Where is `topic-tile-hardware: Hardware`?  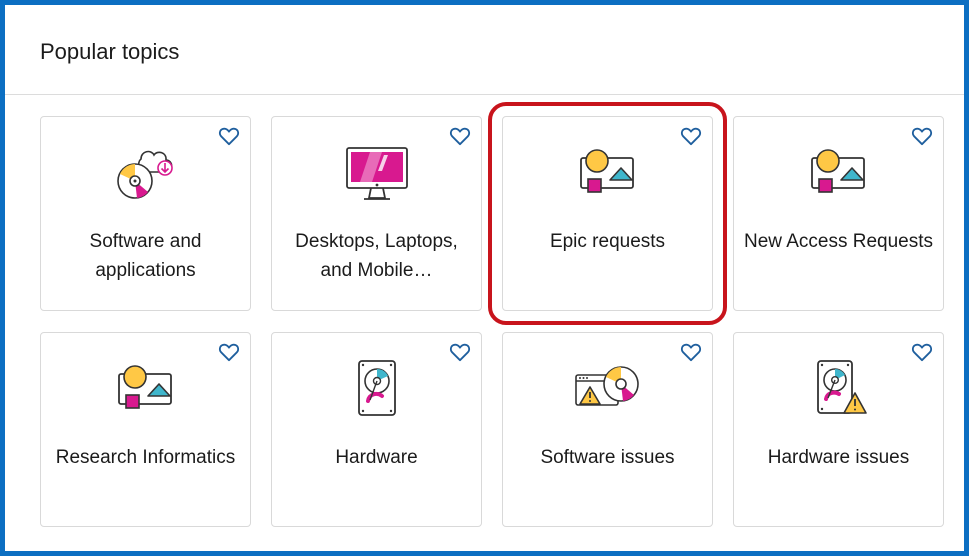
topic-tile-hardware: Hardware is located at coordinates (376, 429).